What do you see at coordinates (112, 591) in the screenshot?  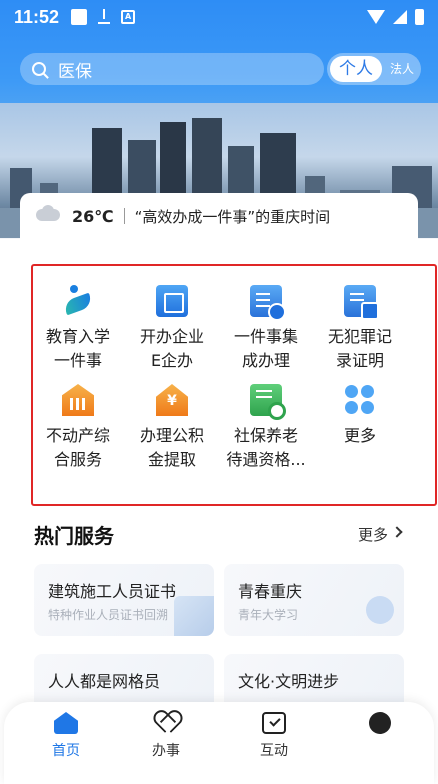 I see `card-title: 建筑施工人员证书` at bounding box center [112, 591].